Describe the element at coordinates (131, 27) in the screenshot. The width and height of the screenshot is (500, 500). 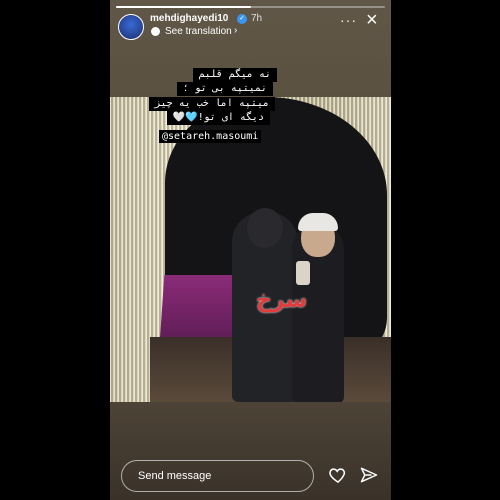
I see `avatar` at that location.